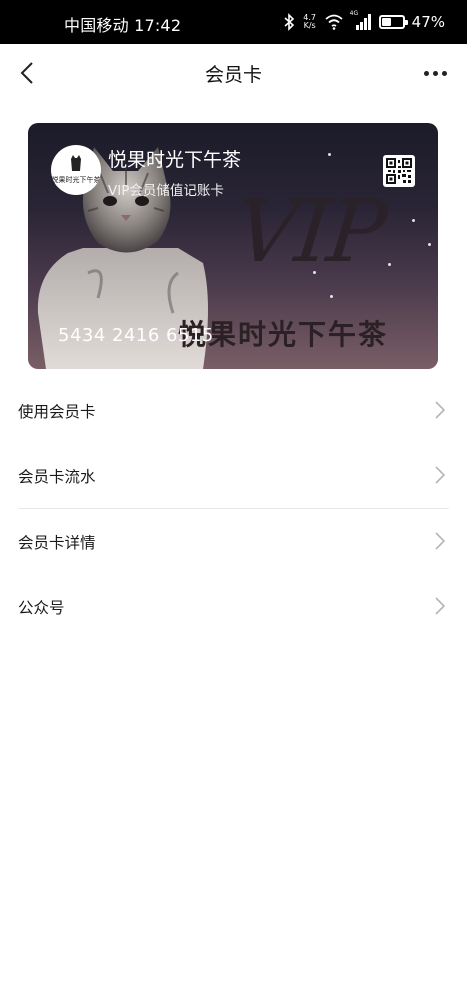 The height and width of the screenshot is (1000, 467). What do you see at coordinates (393, 22) in the screenshot?
I see `battery-icon` at bounding box center [393, 22].